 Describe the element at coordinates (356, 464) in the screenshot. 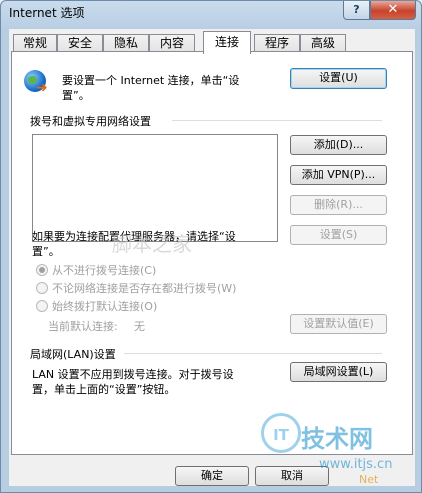

I see `watermark-url: www.itjs.cn` at that location.